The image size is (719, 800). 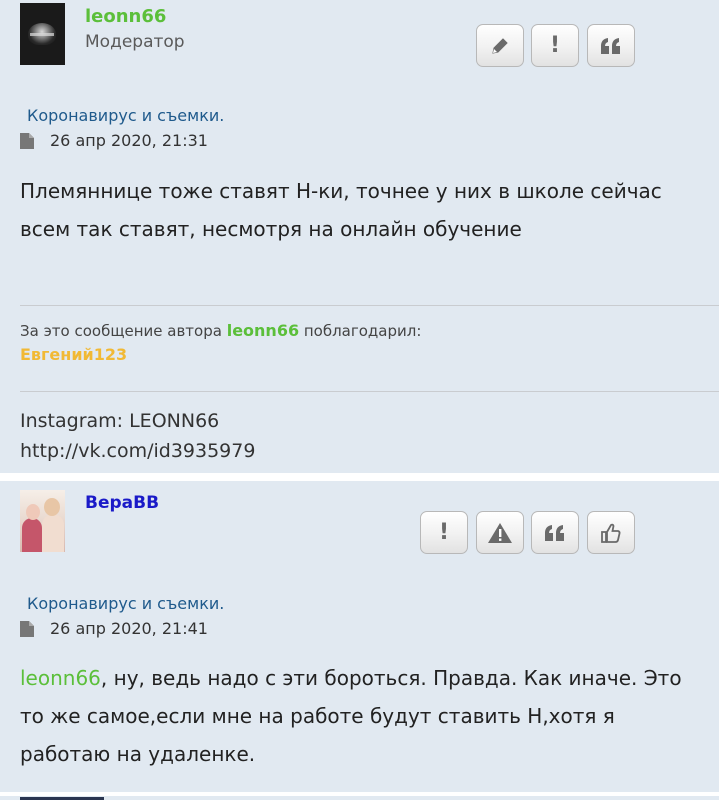 I want to click on like-button, so click(x=611, y=532).